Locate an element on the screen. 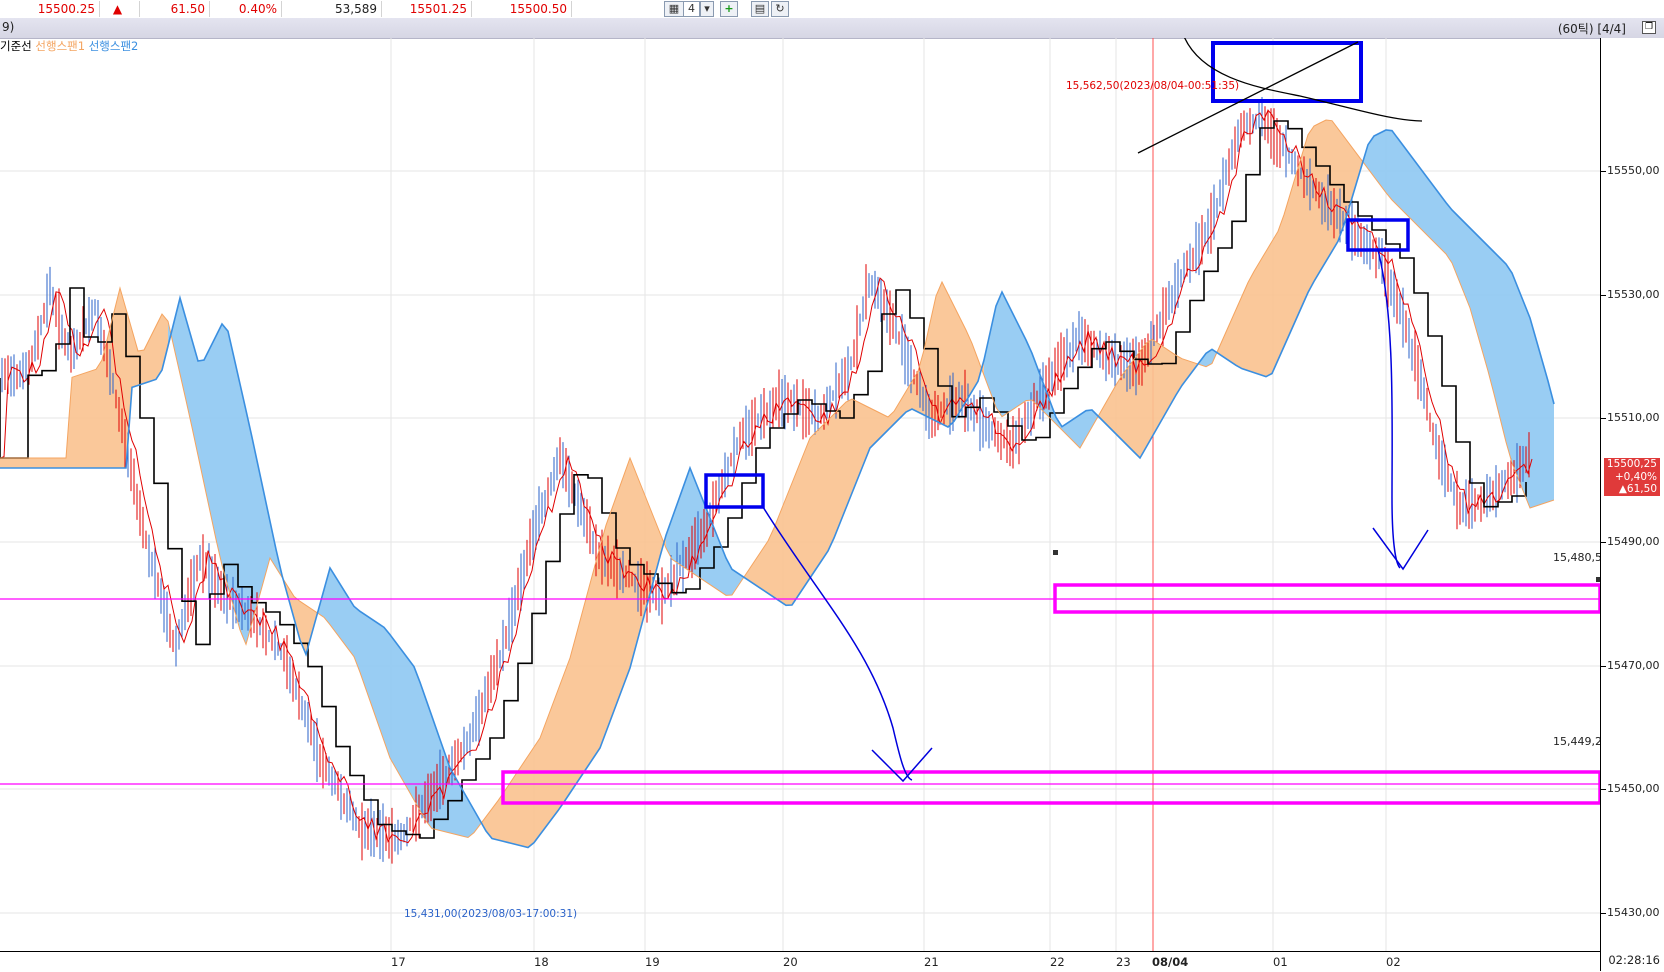  lower-line-value: 15,449,2 is located at coordinates (1577, 741).